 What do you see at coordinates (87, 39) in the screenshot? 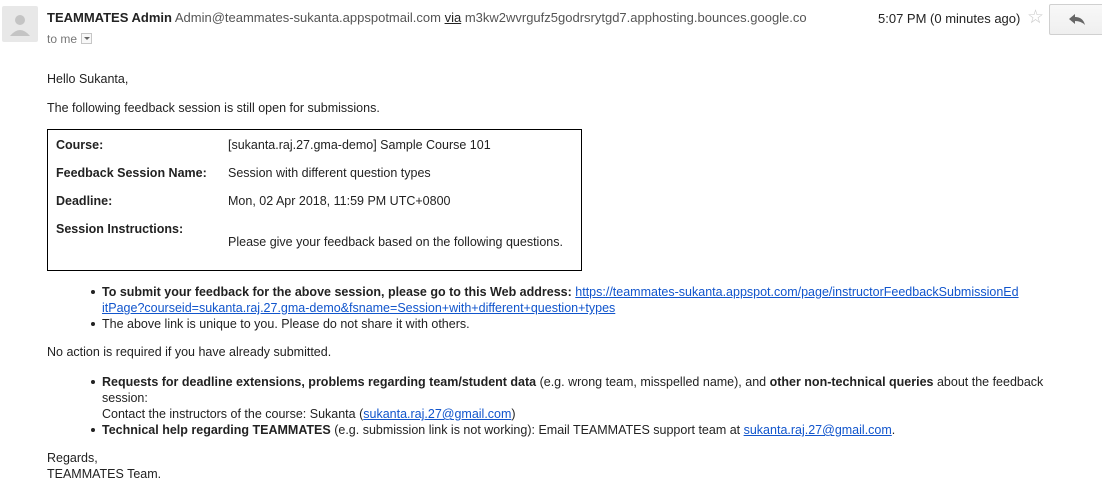
I see `chevron-down-icon` at bounding box center [87, 39].